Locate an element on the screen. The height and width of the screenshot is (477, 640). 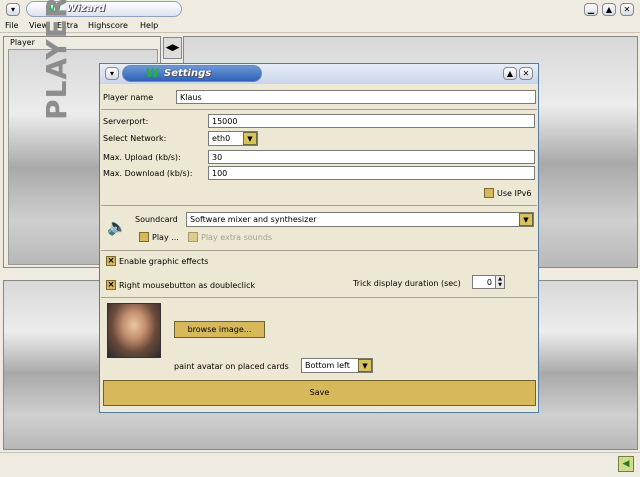
dialog-logo-icon: W is located at coordinates (153, 73).